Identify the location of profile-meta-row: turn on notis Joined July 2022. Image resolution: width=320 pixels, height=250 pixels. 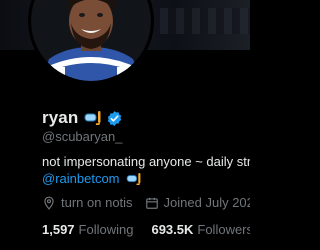
(146, 202).